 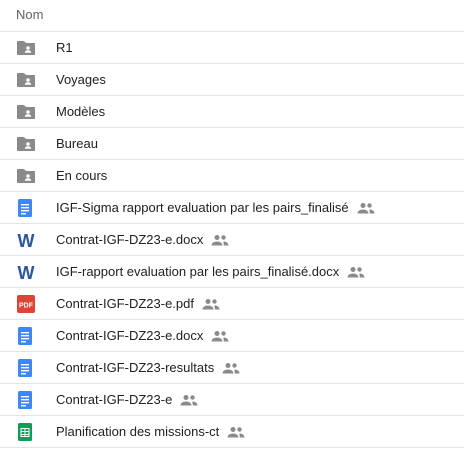 I want to click on file-name-cell: Contrat-IGF-DZ23-e.pdf, so click(x=138, y=303).